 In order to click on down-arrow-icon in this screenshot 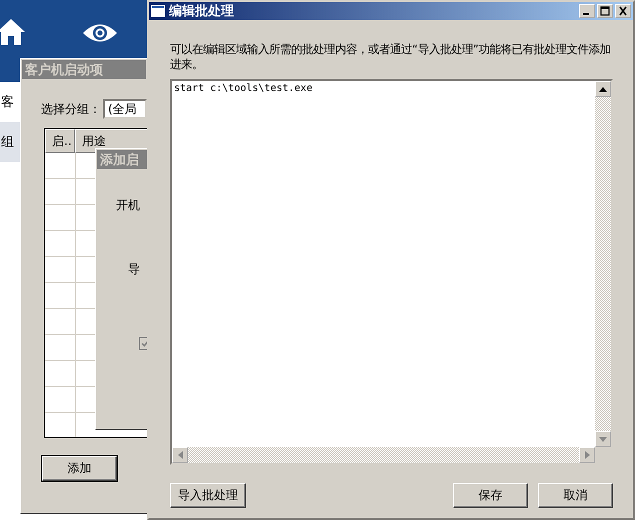, I will do `click(603, 439)`.